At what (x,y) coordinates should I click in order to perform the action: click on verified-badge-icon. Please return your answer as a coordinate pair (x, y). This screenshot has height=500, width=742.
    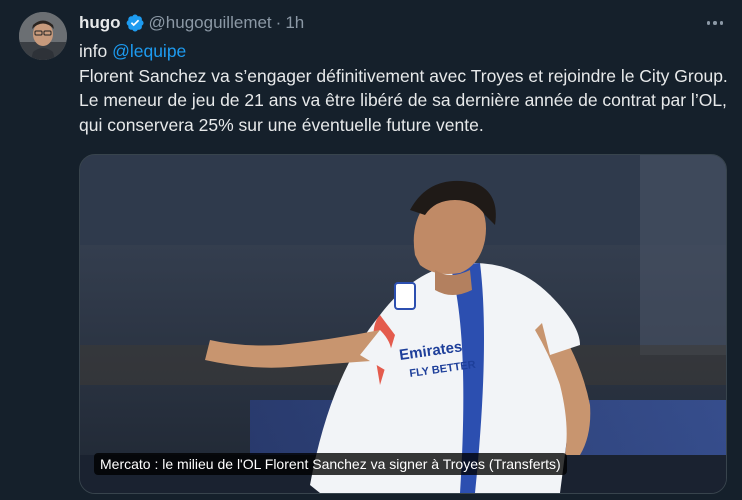
    Looking at the image, I should click on (135, 23).